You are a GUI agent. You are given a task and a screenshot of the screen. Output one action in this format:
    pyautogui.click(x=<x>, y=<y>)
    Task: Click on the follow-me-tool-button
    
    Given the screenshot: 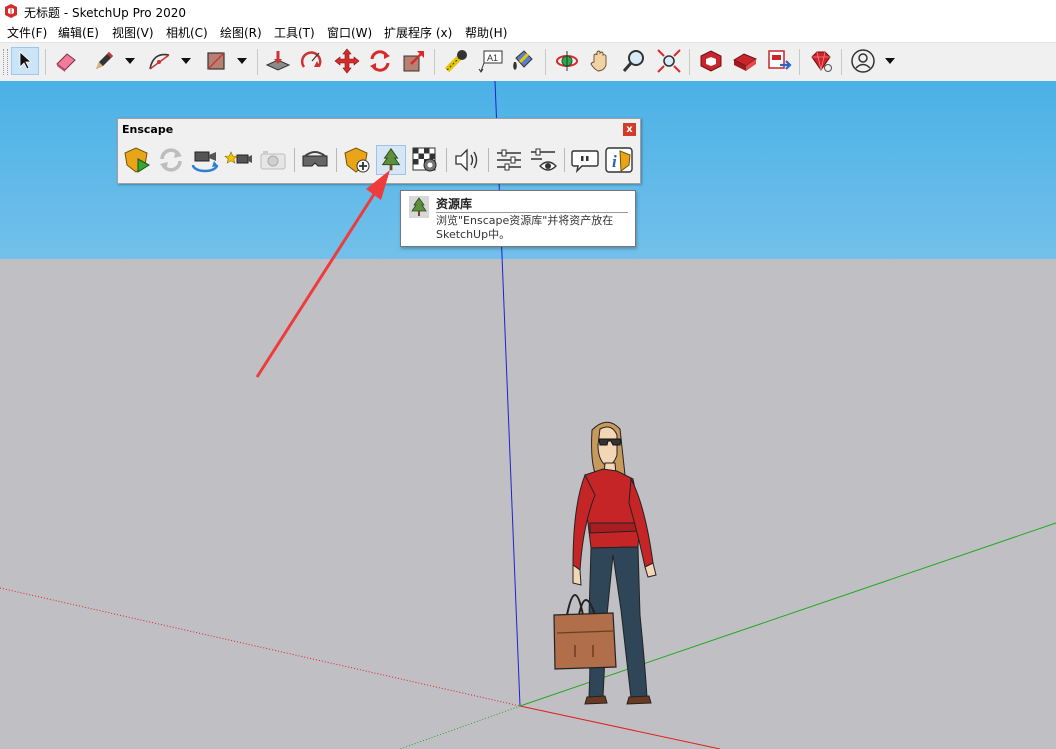 What is the action you would take?
    pyautogui.click(x=380, y=61)
    